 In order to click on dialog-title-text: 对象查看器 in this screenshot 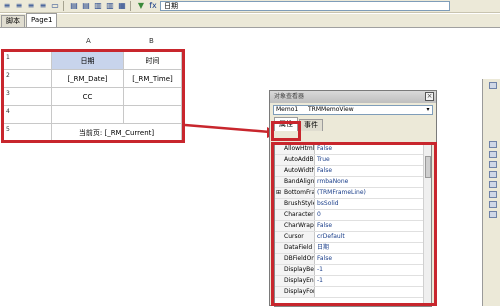, I will do `click(289, 96)`.